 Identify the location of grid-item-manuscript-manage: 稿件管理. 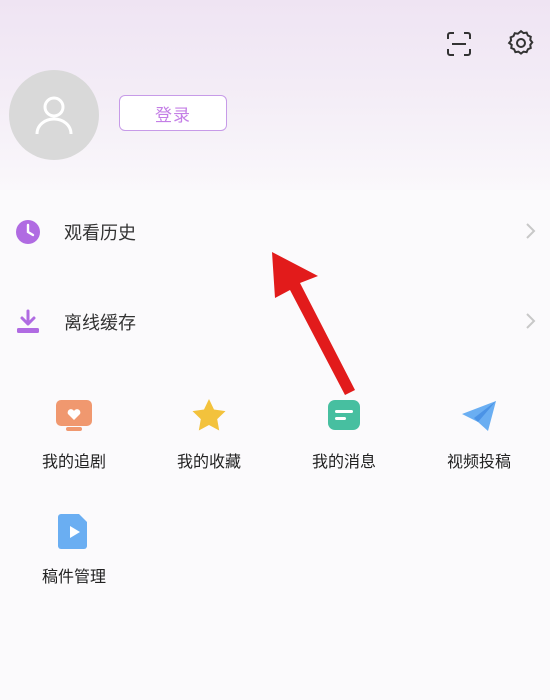
(74, 556).